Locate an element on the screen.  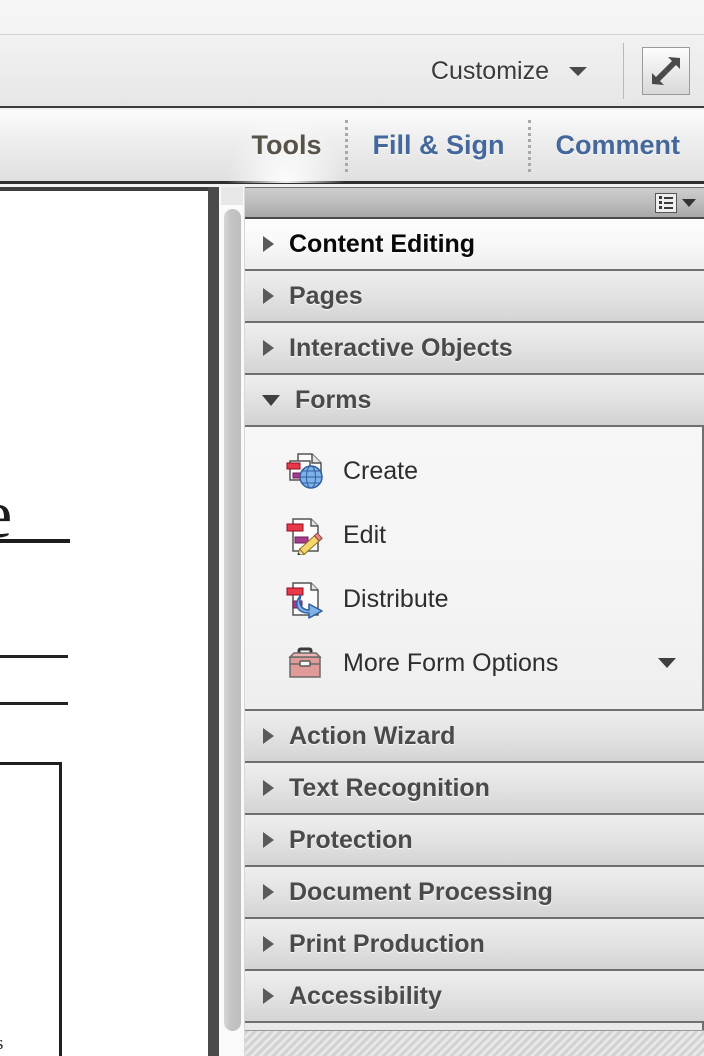
category-content-editing: Content Editing is located at coordinates (474, 245).